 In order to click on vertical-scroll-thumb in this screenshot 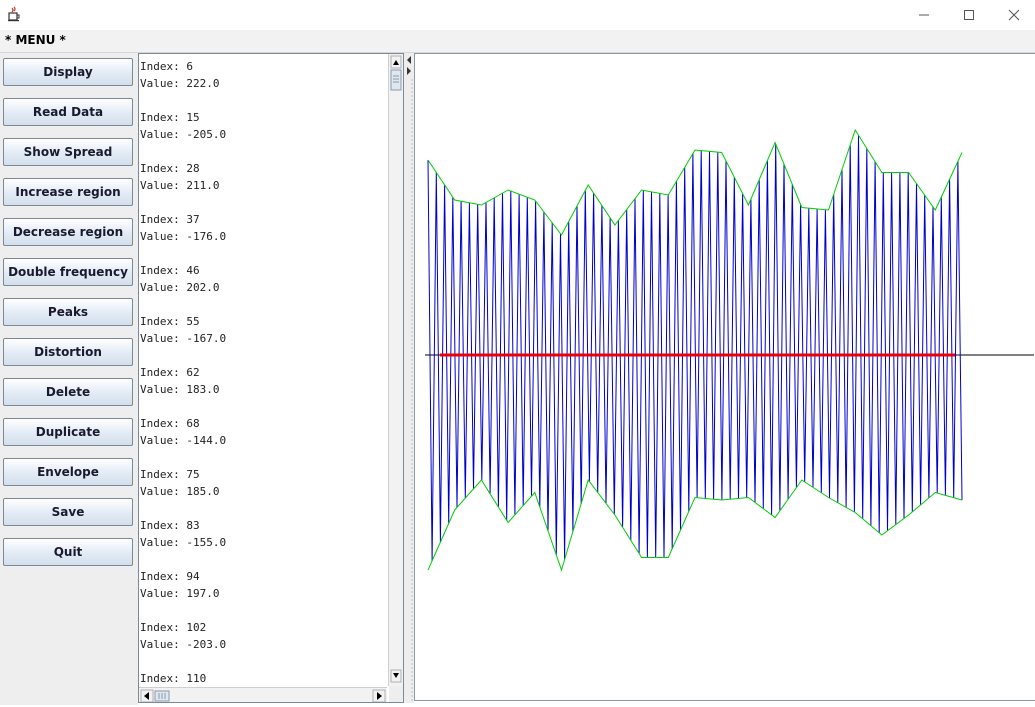, I will do `click(396, 80)`.